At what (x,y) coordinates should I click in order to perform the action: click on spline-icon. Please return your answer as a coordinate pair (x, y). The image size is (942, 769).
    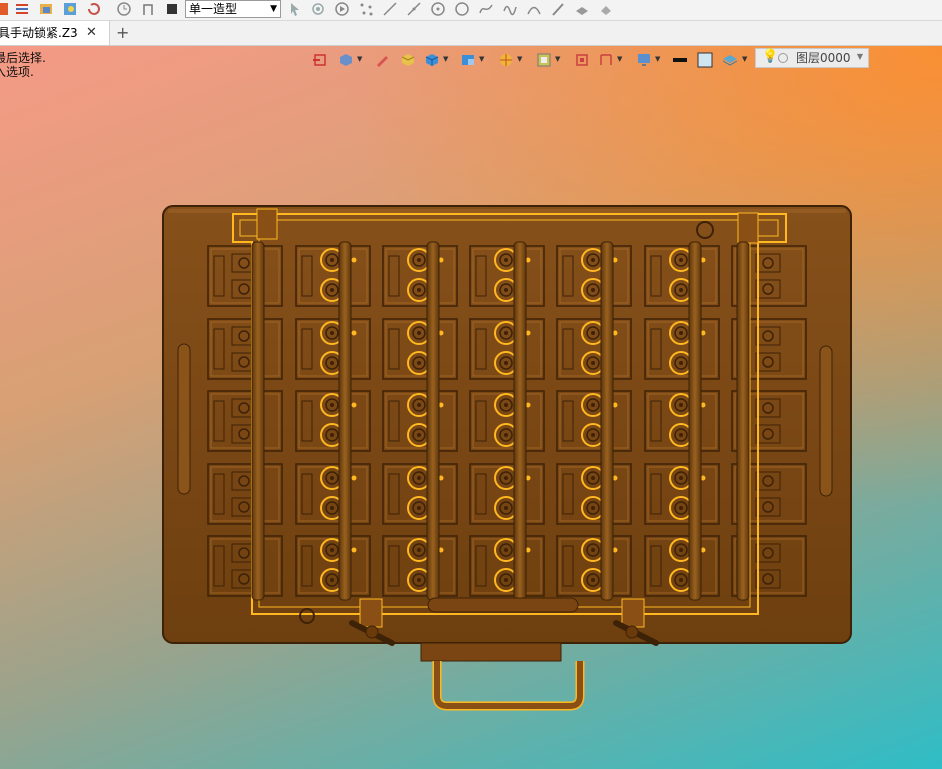
    Looking at the image, I should click on (486, 9).